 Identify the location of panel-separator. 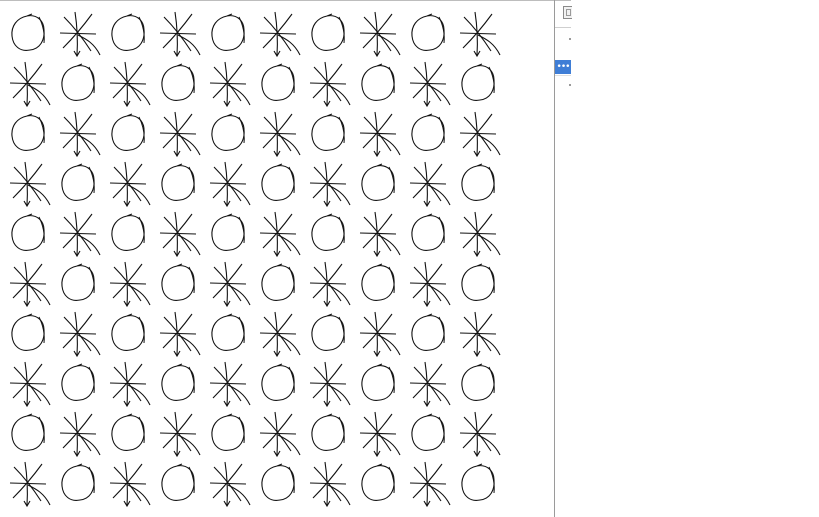
(563, 27).